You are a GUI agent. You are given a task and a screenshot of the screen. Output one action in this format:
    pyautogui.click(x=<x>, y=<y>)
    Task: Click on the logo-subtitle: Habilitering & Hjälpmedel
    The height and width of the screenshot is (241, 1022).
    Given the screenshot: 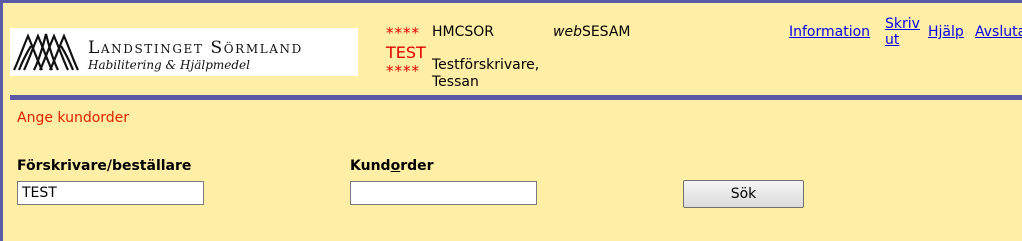 What is the action you would take?
    pyautogui.click(x=169, y=65)
    